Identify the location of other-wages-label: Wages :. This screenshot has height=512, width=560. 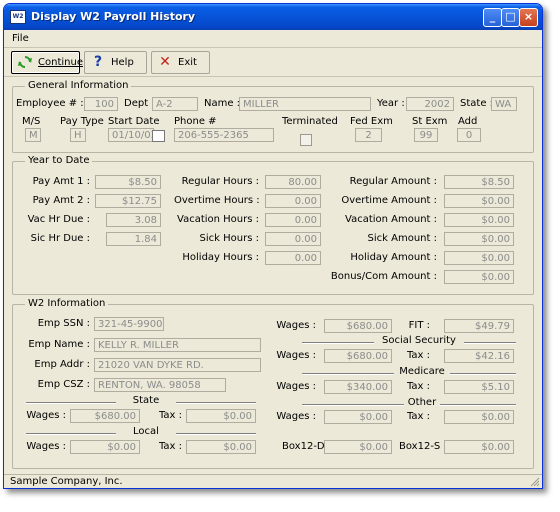
(296, 416).